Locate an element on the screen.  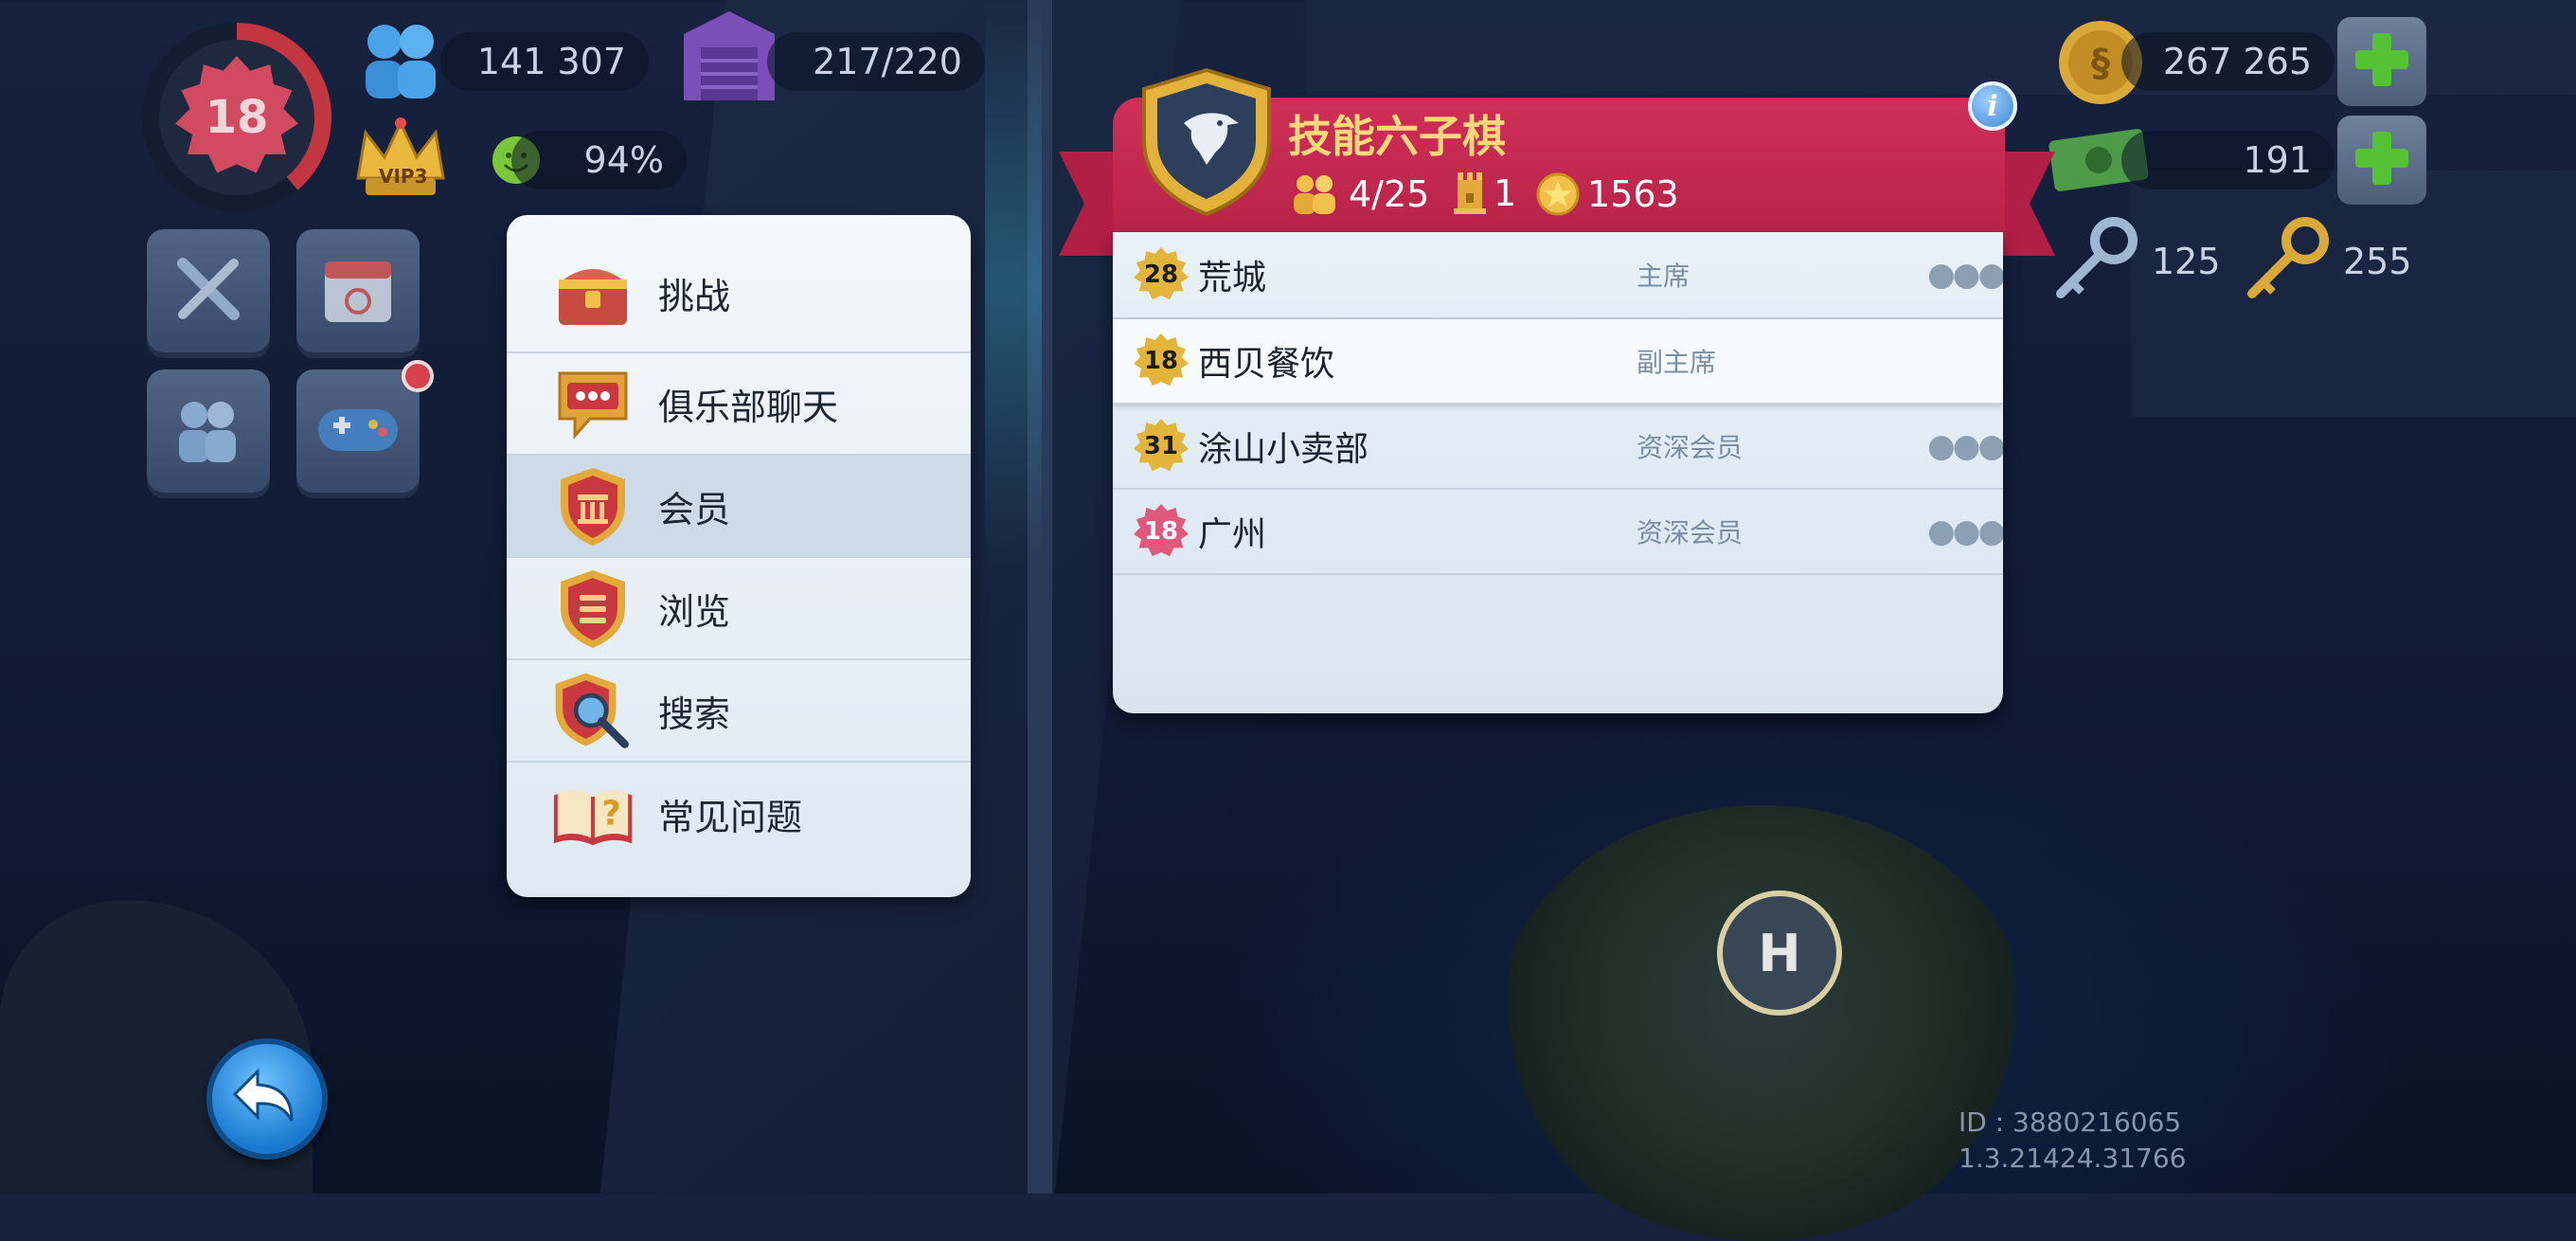
club-member-count: 4/25 is located at coordinates (1358, 194).